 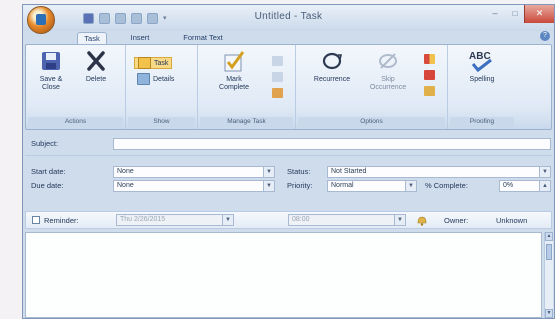 What do you see at coordinates (371, 122) in the screenshot?
I see `group-label-options: Options` at bounding box center [371, 122].